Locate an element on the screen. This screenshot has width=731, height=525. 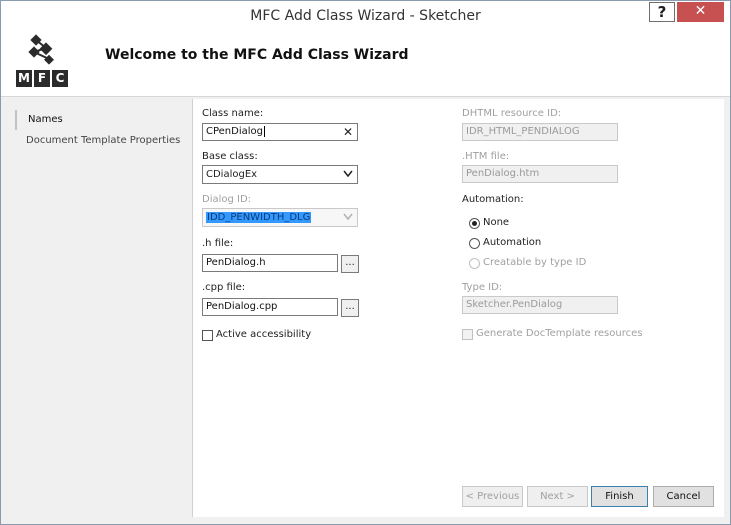
active-accessibility-label: Active accessibility is located at coordinates (263, 334).